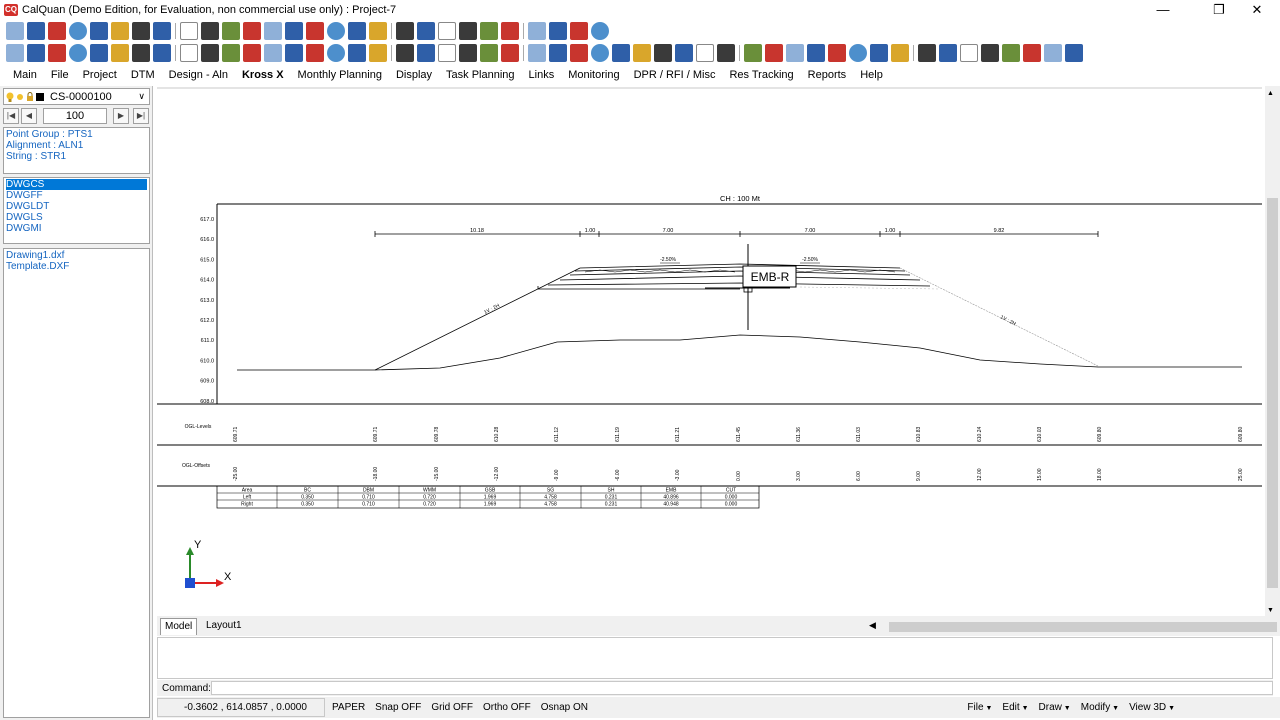 The width and height of the screenshot is (1280, 720). What do you see at coordinates (872, 625) in the screenshot?
I see `scroll-left-icon: ◀` at bounding box center [872, 625].